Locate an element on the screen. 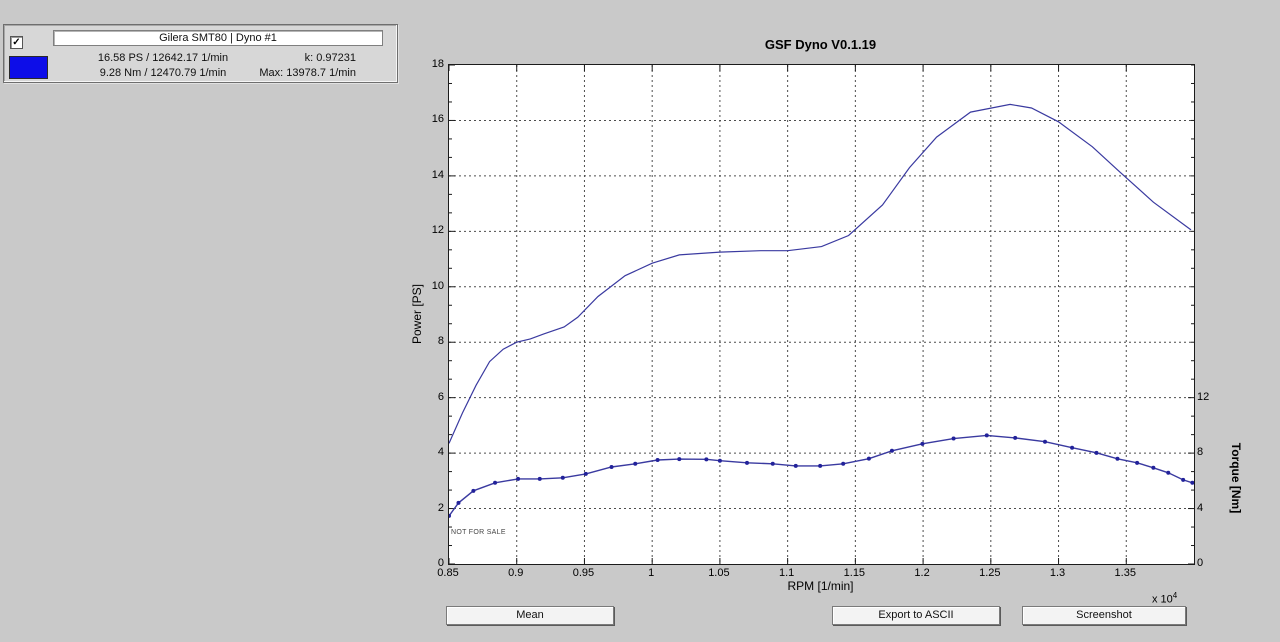 This screenshot has width=1280, height=642. x-axis-label: RPM [1/min] is located at coordinates (820, 586).